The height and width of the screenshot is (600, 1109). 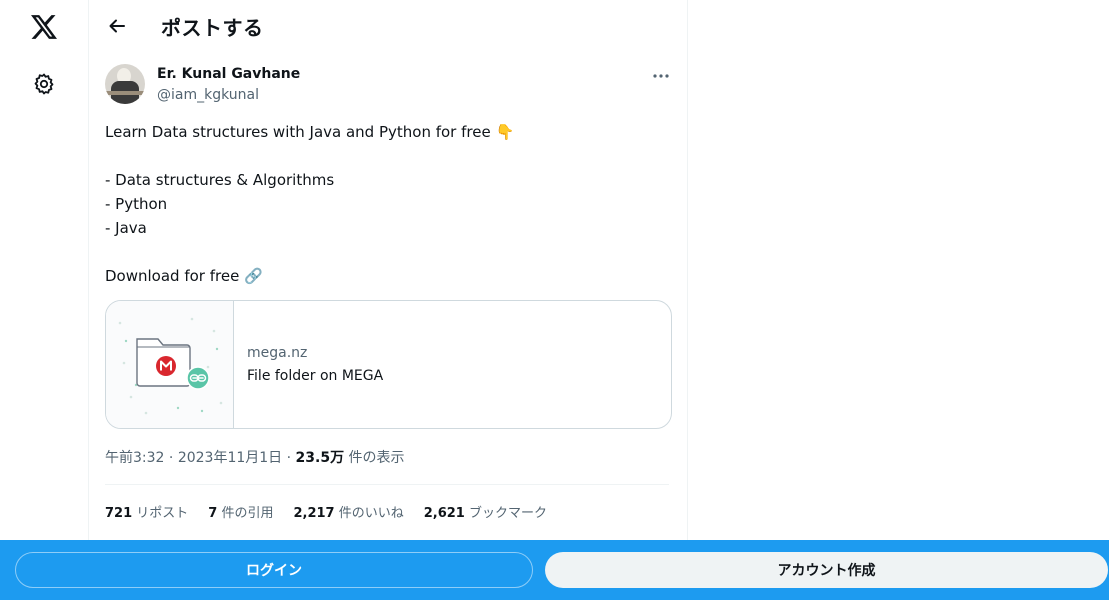 I want to click on card-domain: mega.nz, so click(x=277, y=353).